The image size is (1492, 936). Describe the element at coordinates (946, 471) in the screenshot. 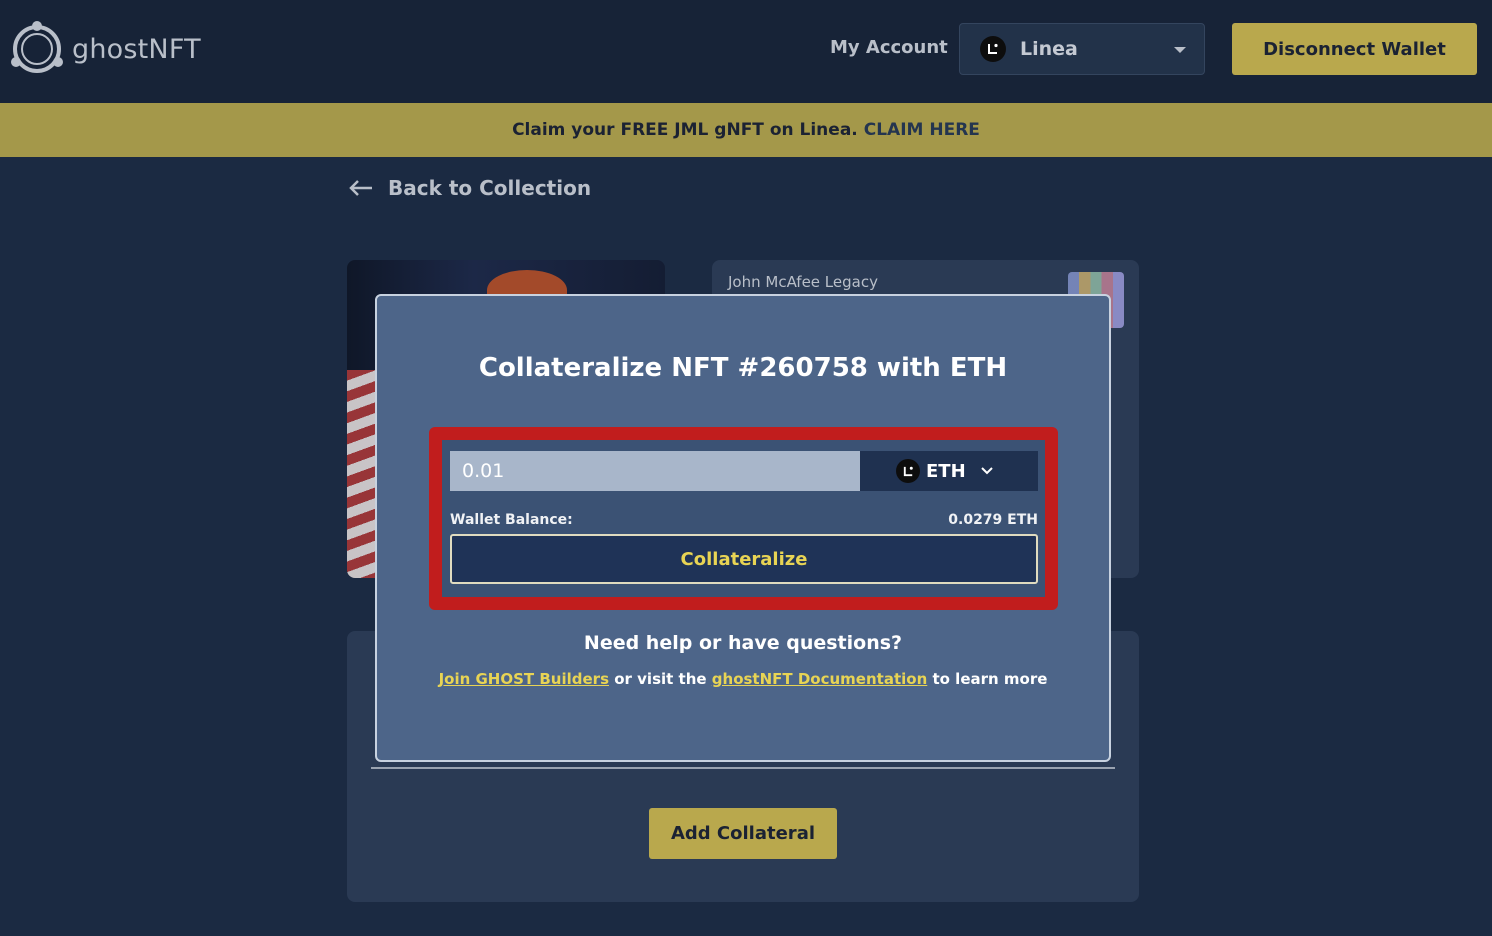

I see `token-label: ETH` at that location.